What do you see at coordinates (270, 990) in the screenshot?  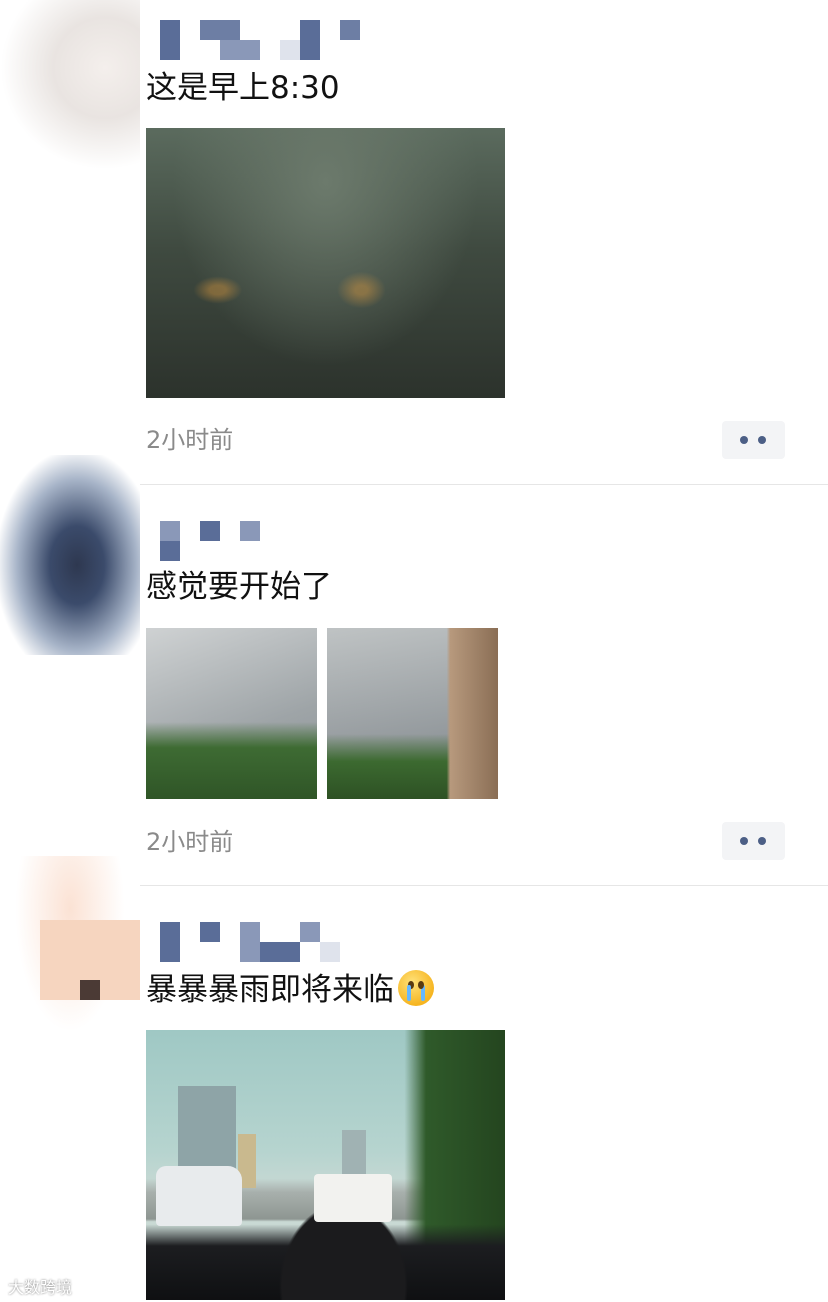 I see `post-text-content: 暴暴暴雨即将来临` at bounding box center [270, 990].